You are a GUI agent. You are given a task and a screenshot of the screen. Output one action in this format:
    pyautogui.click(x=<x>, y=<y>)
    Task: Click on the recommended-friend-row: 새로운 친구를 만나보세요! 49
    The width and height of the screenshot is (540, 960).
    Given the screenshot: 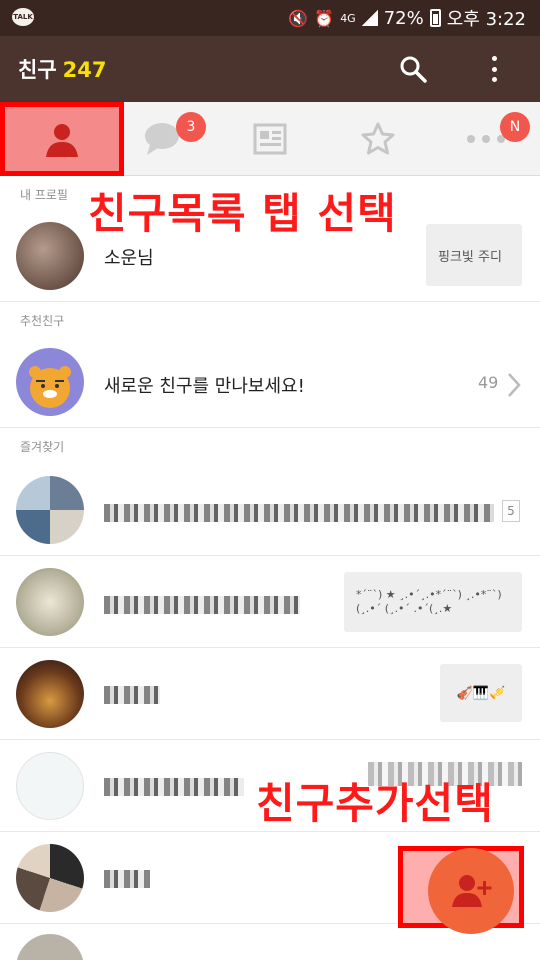 What is the action you would take?
    pyautogui.click(x=270, y=379)
    